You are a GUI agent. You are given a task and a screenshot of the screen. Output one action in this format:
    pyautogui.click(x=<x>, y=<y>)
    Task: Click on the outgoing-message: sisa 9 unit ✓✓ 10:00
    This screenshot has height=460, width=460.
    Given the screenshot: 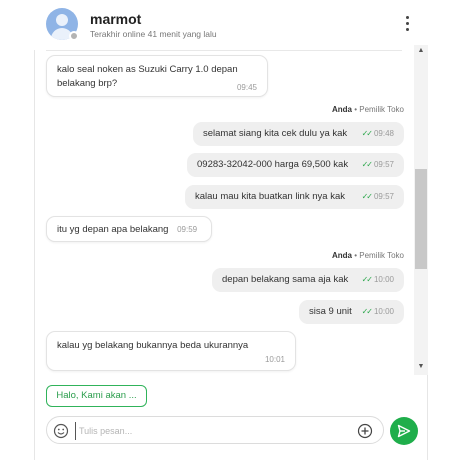 What is the action you would take?
    pyautogui.click(x=351, y=312)
    